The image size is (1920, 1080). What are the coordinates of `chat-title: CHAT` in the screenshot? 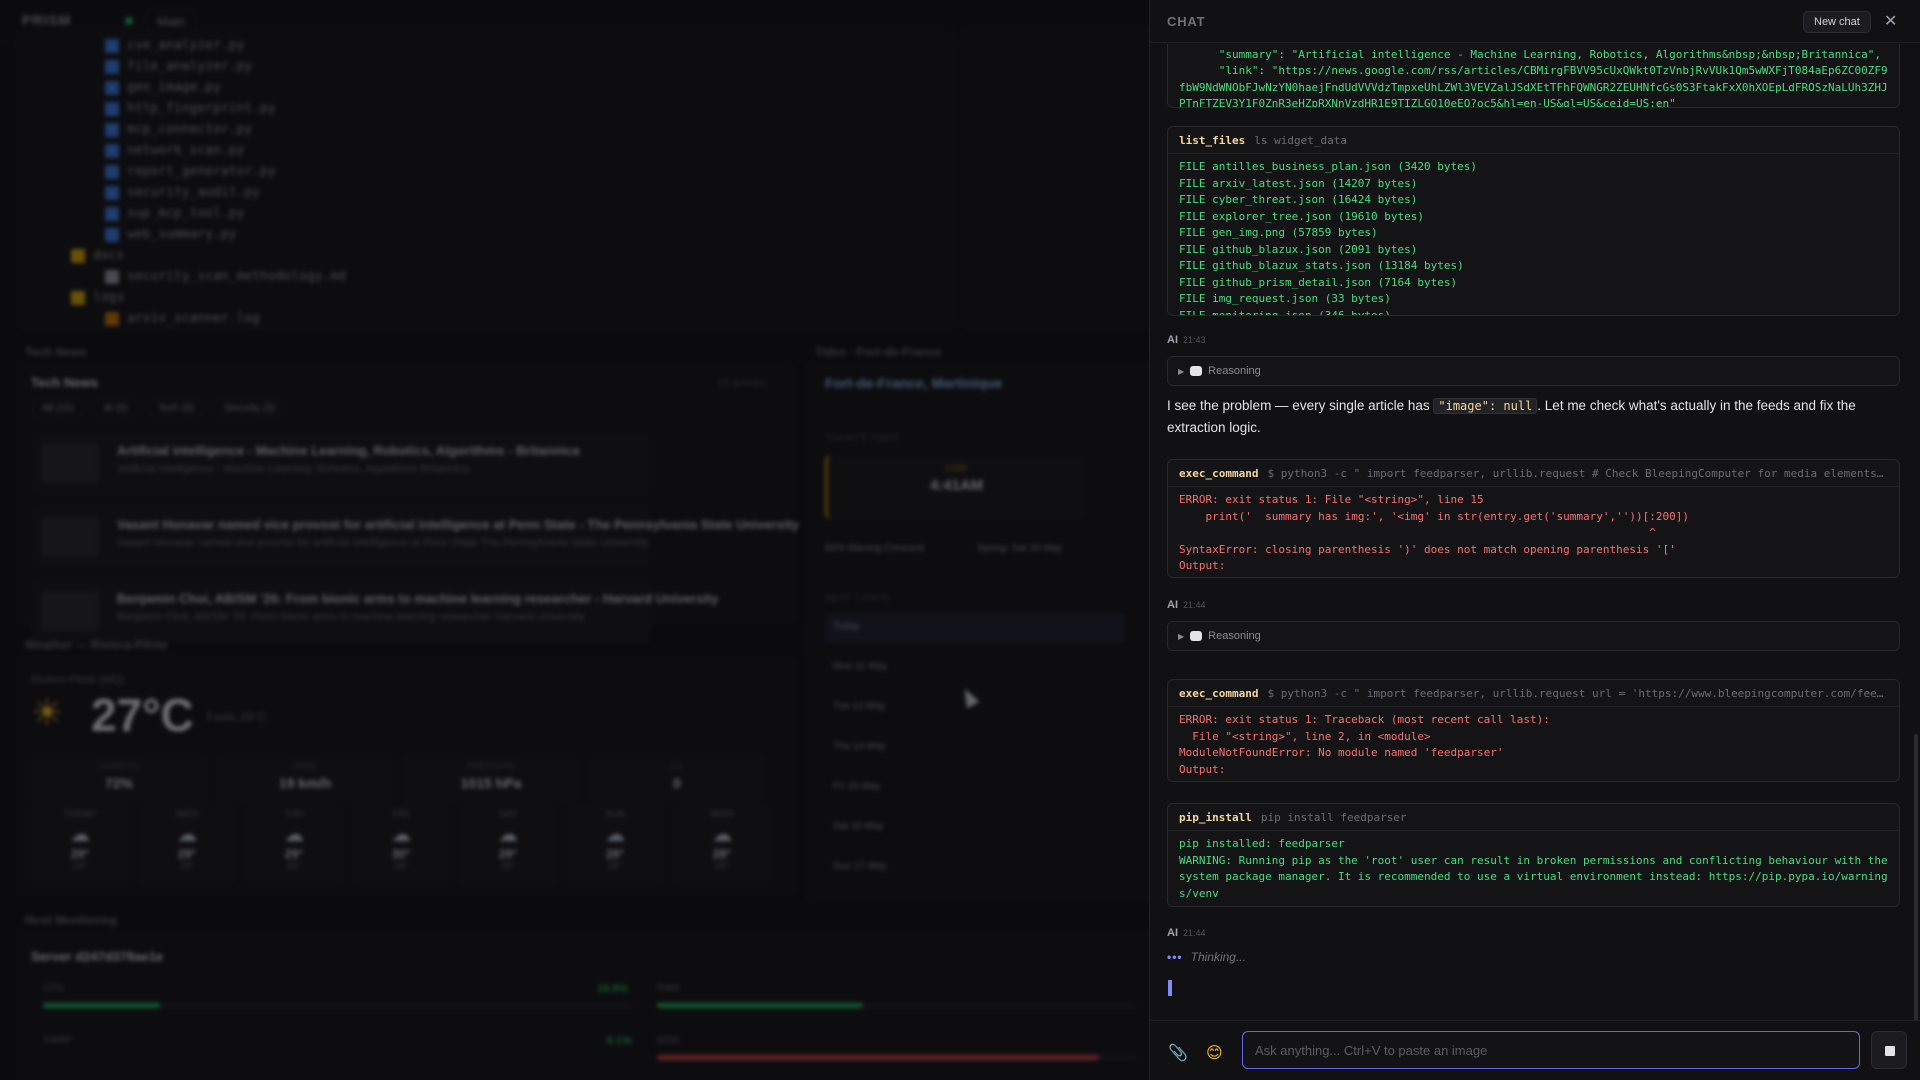 It's located at (1186, 21).